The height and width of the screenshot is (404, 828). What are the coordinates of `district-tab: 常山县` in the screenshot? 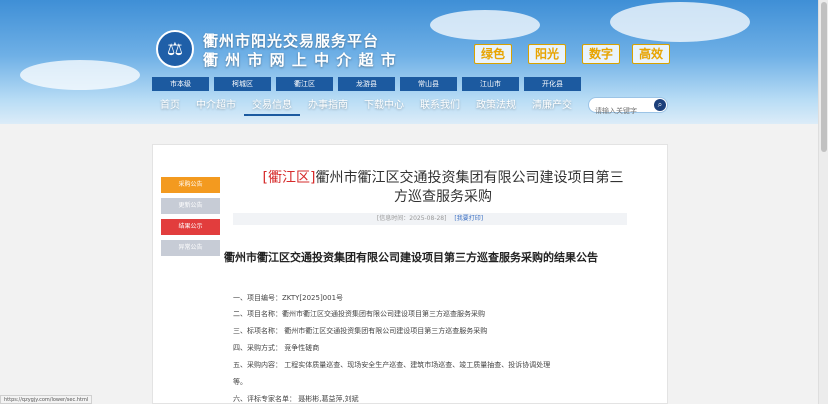 It's located at (428, 84).